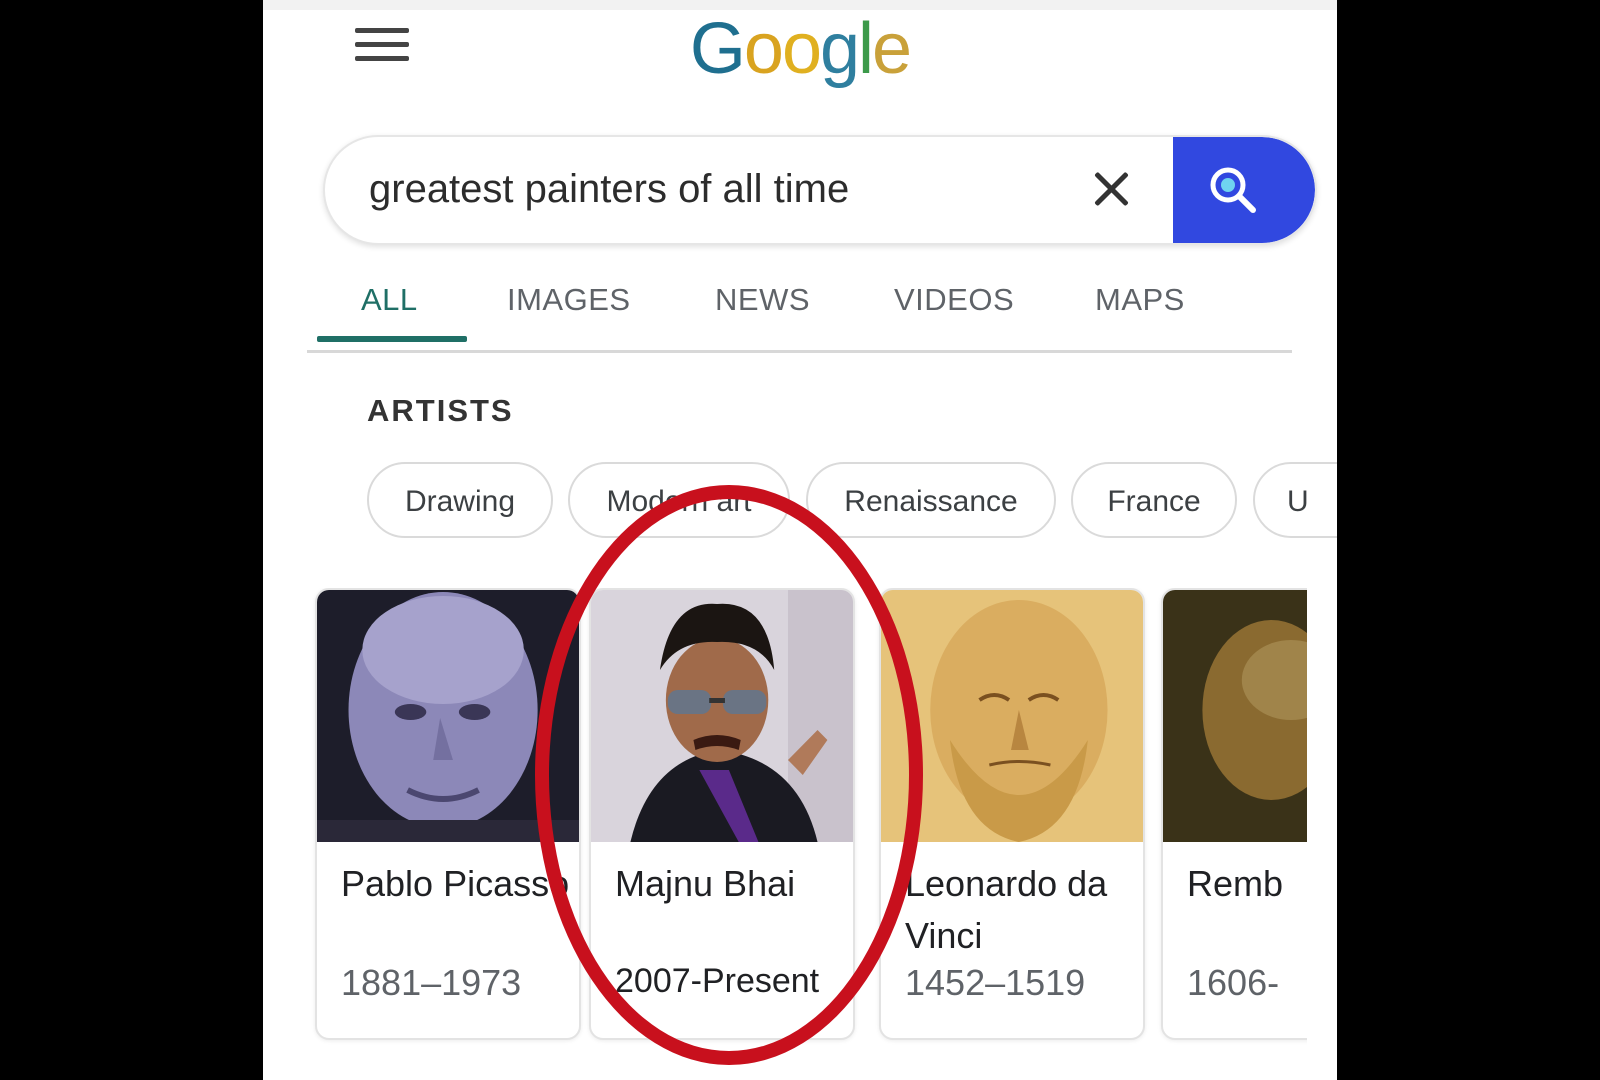 The height and width of the screenshot is (1080, 1600). I want to click on section-title: ARTISTS, so click(440, 410).